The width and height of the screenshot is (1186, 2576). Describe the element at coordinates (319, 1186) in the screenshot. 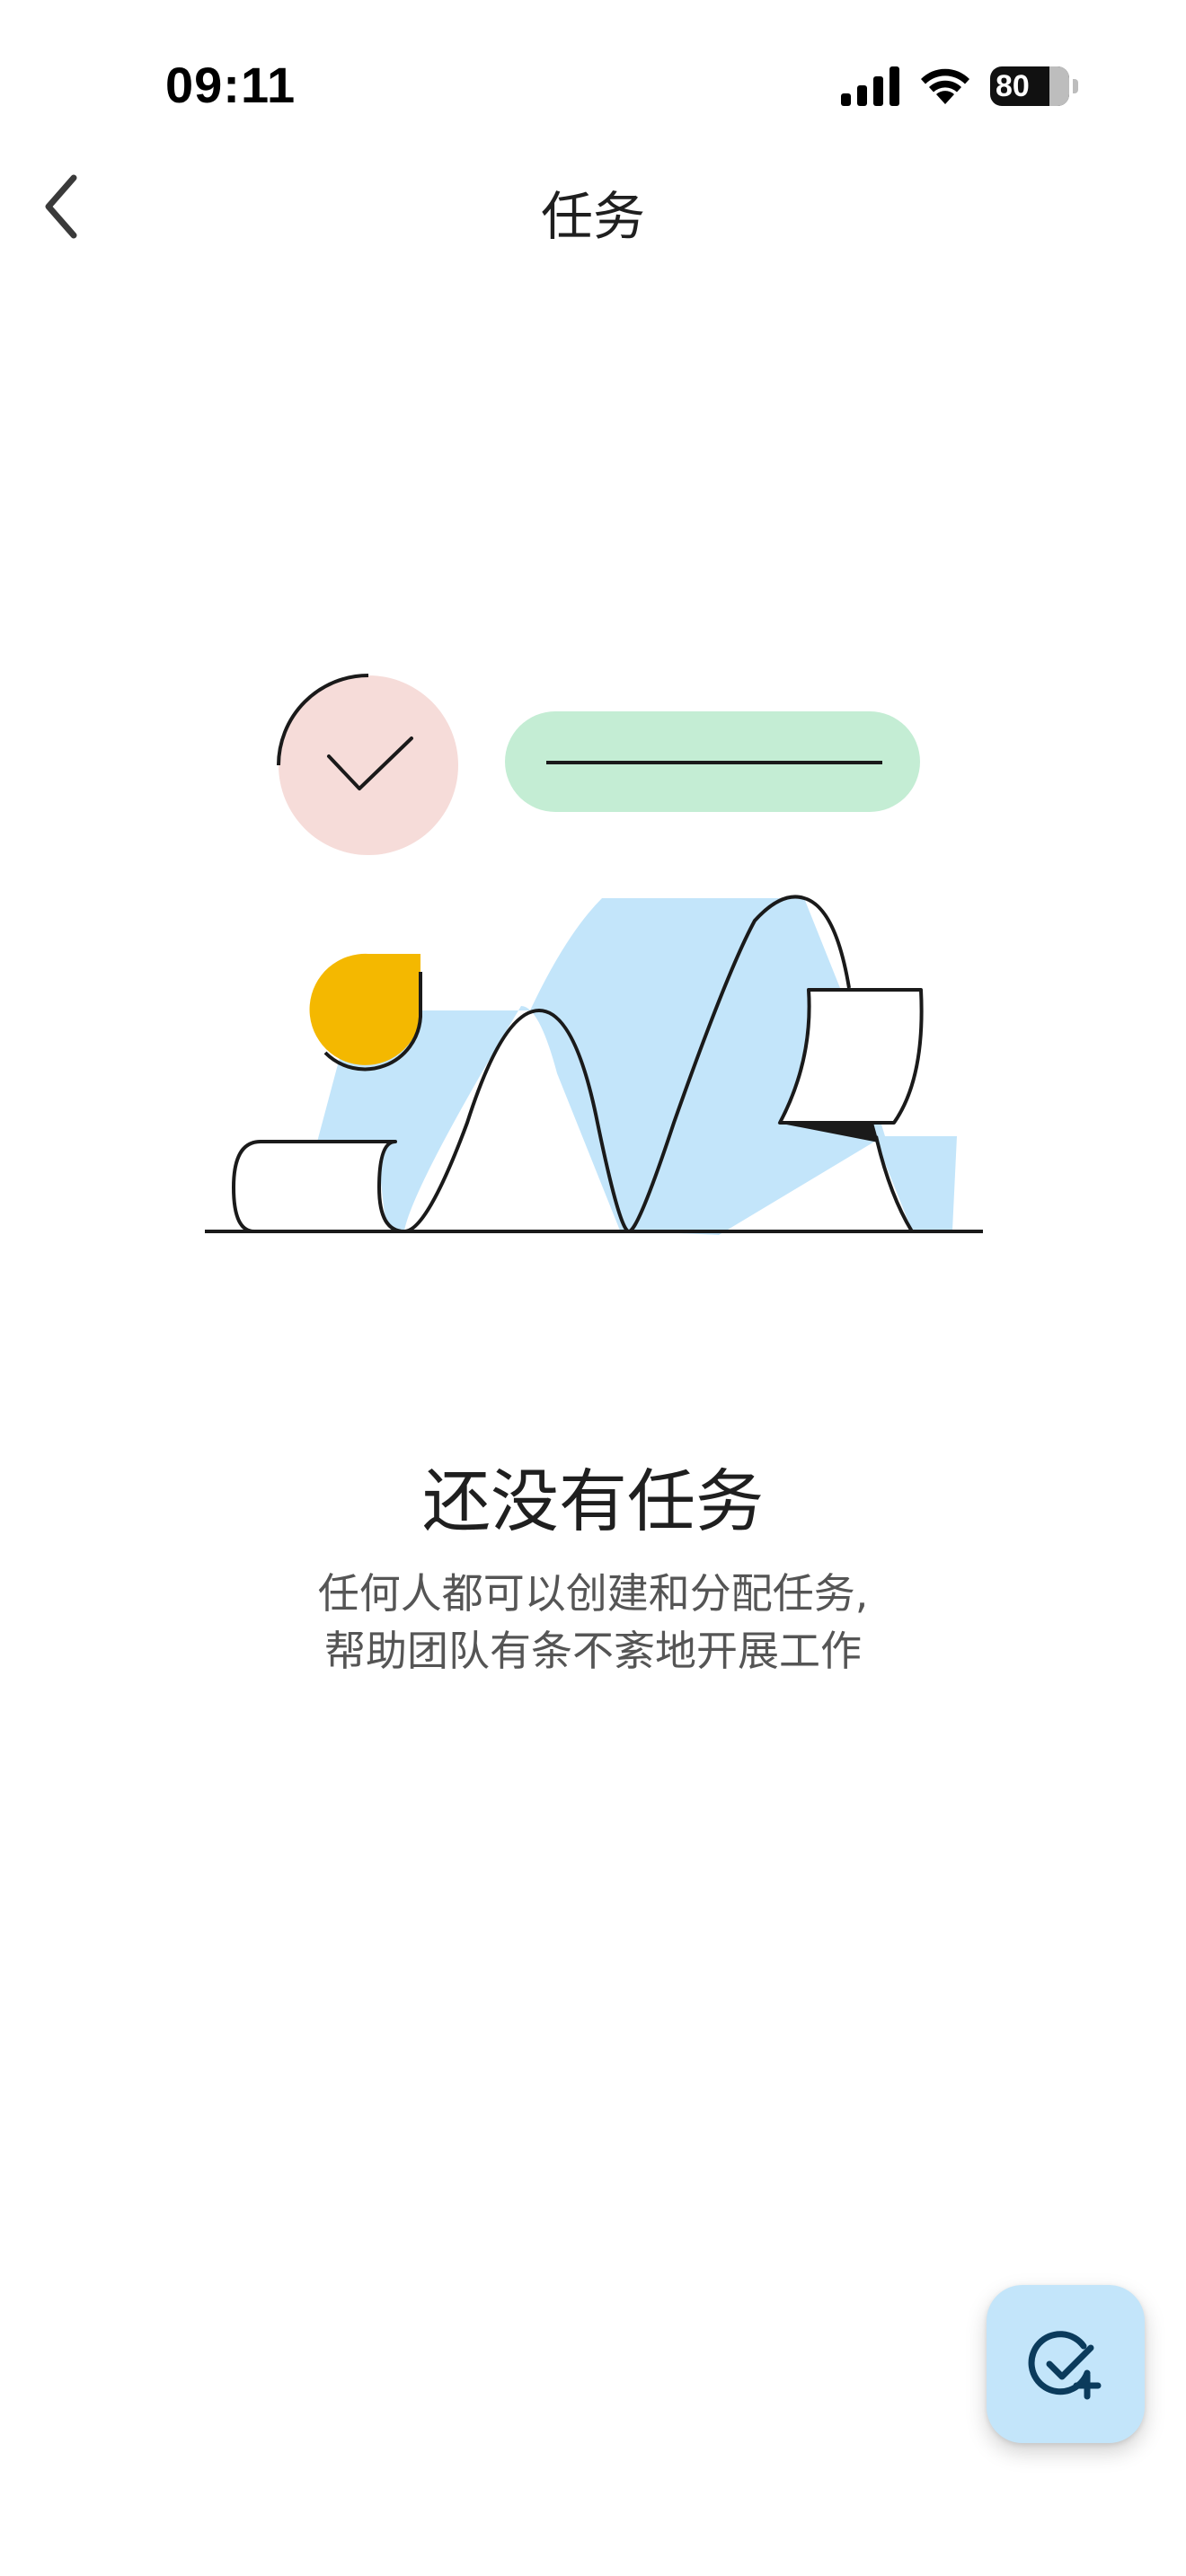

I see `scroll-roll` at that location.